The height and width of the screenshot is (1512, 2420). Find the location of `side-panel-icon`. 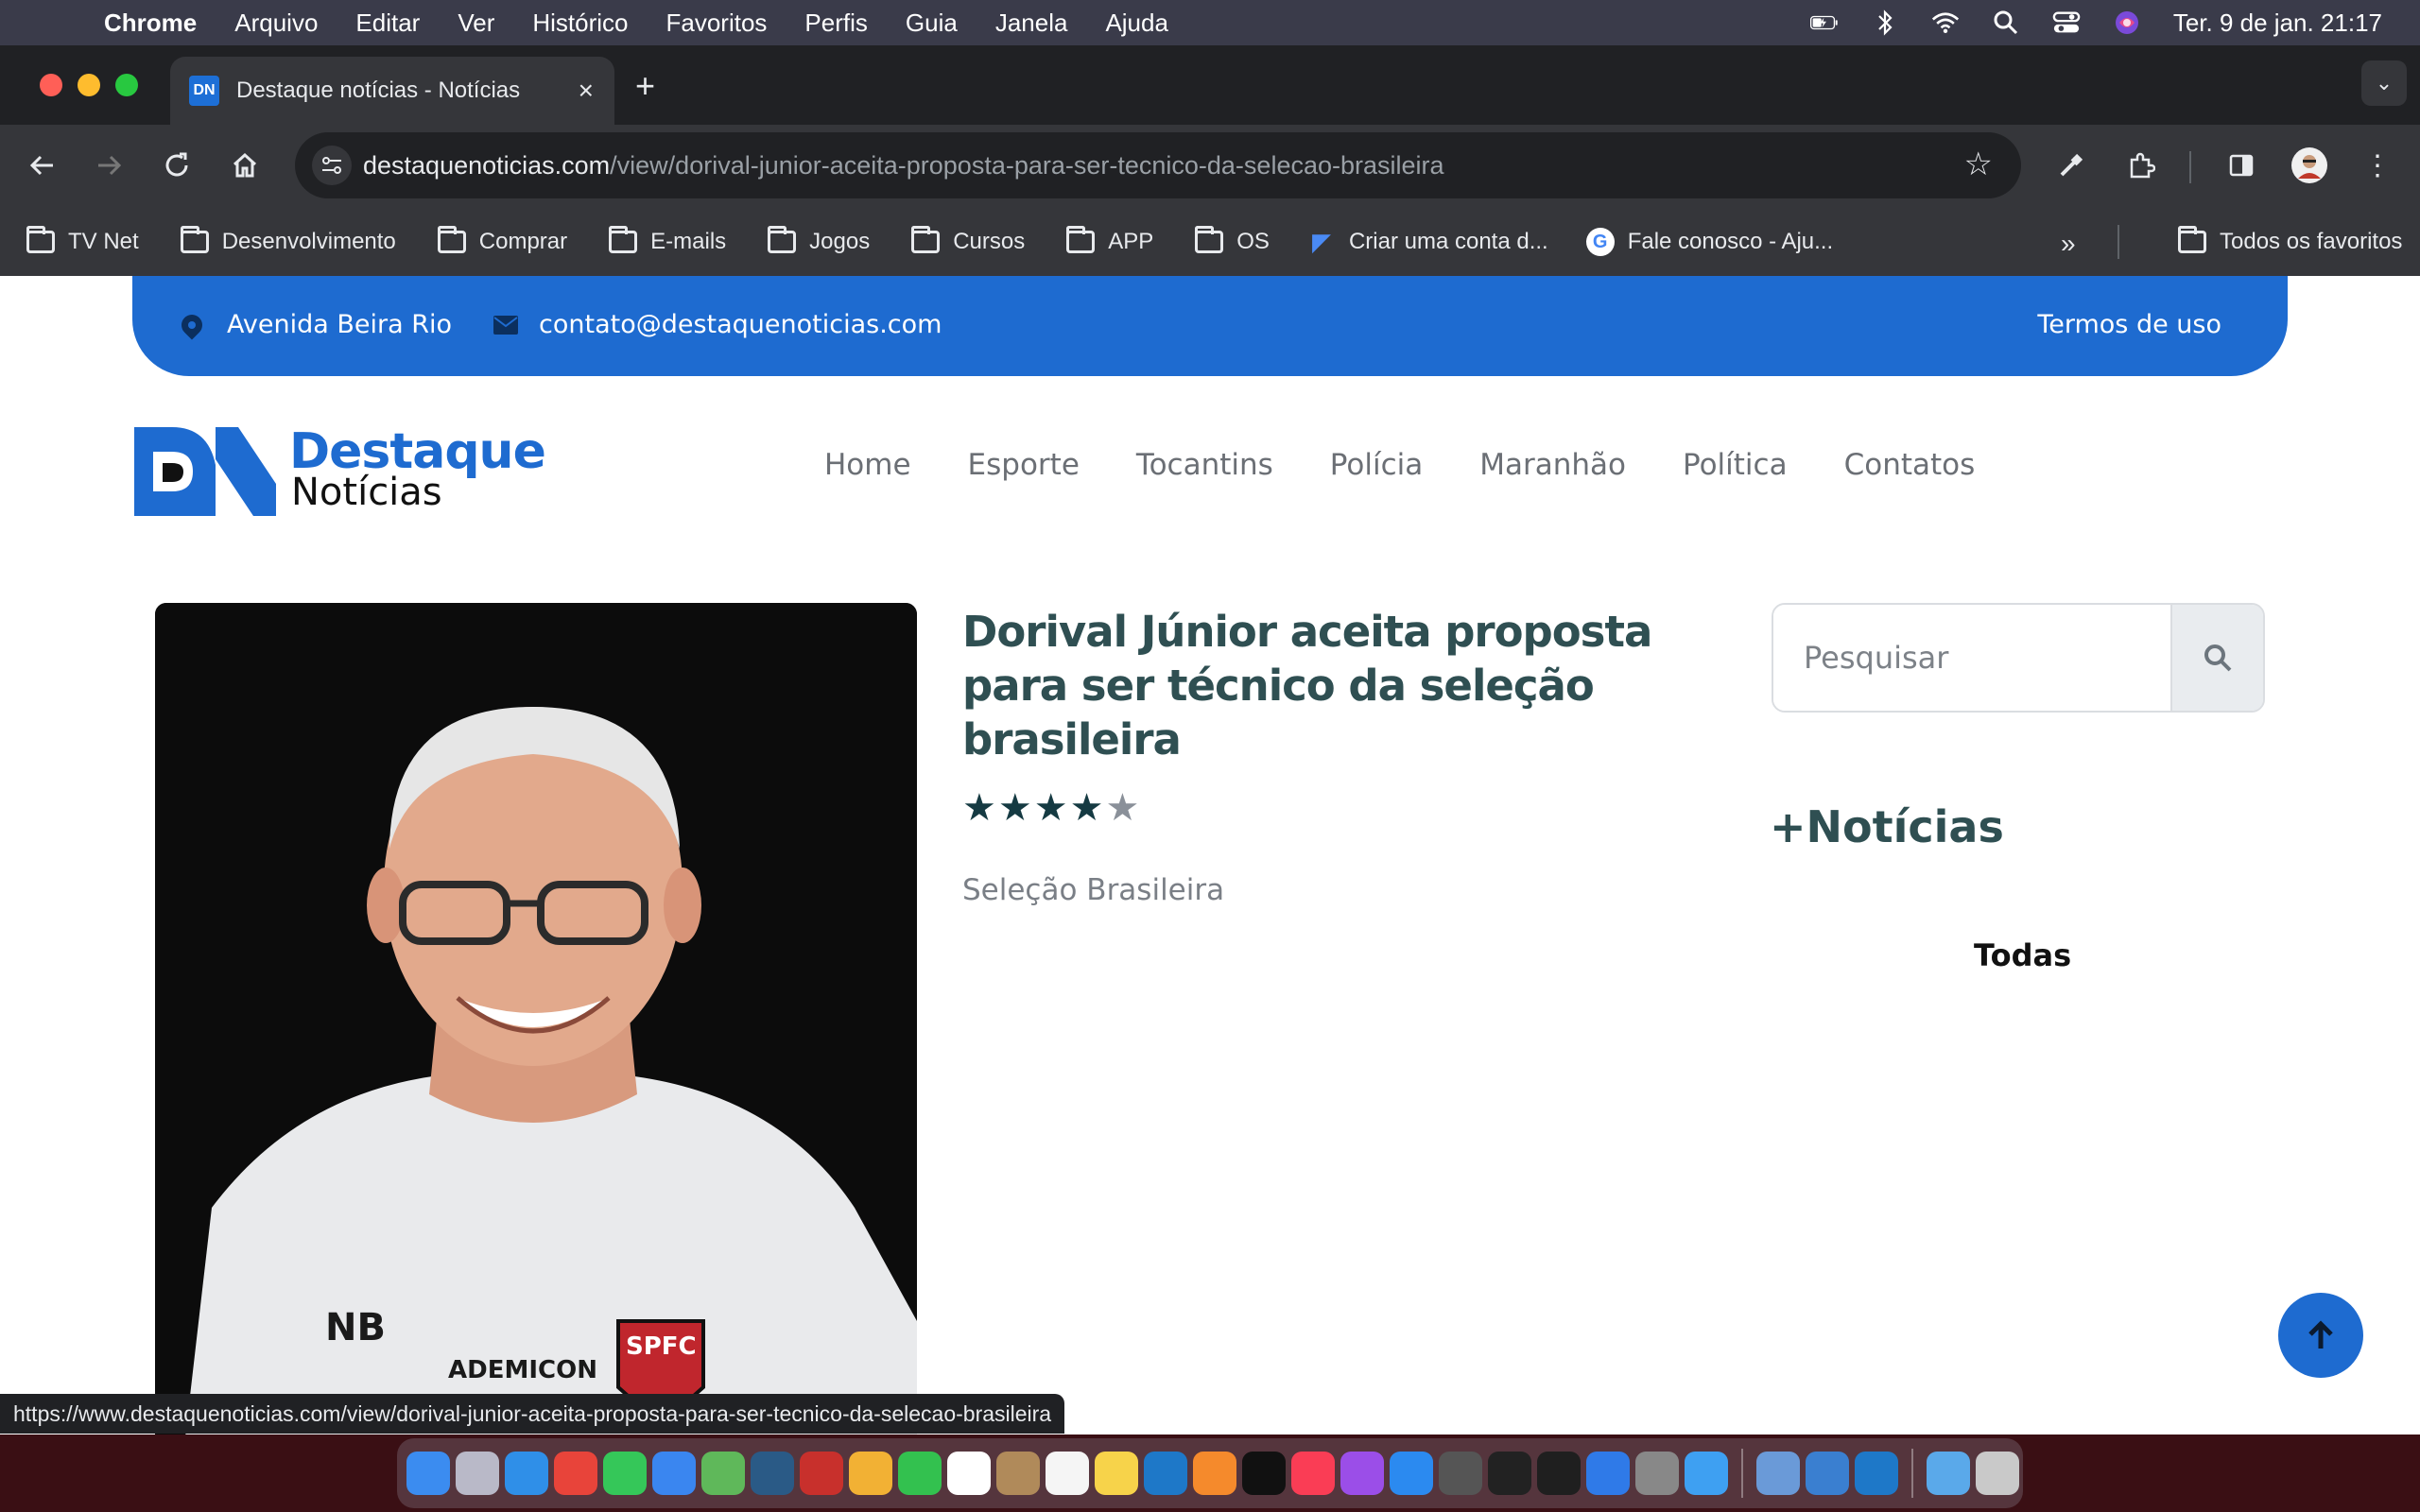

side-panel-icon is located at coordinates (2241, 165).